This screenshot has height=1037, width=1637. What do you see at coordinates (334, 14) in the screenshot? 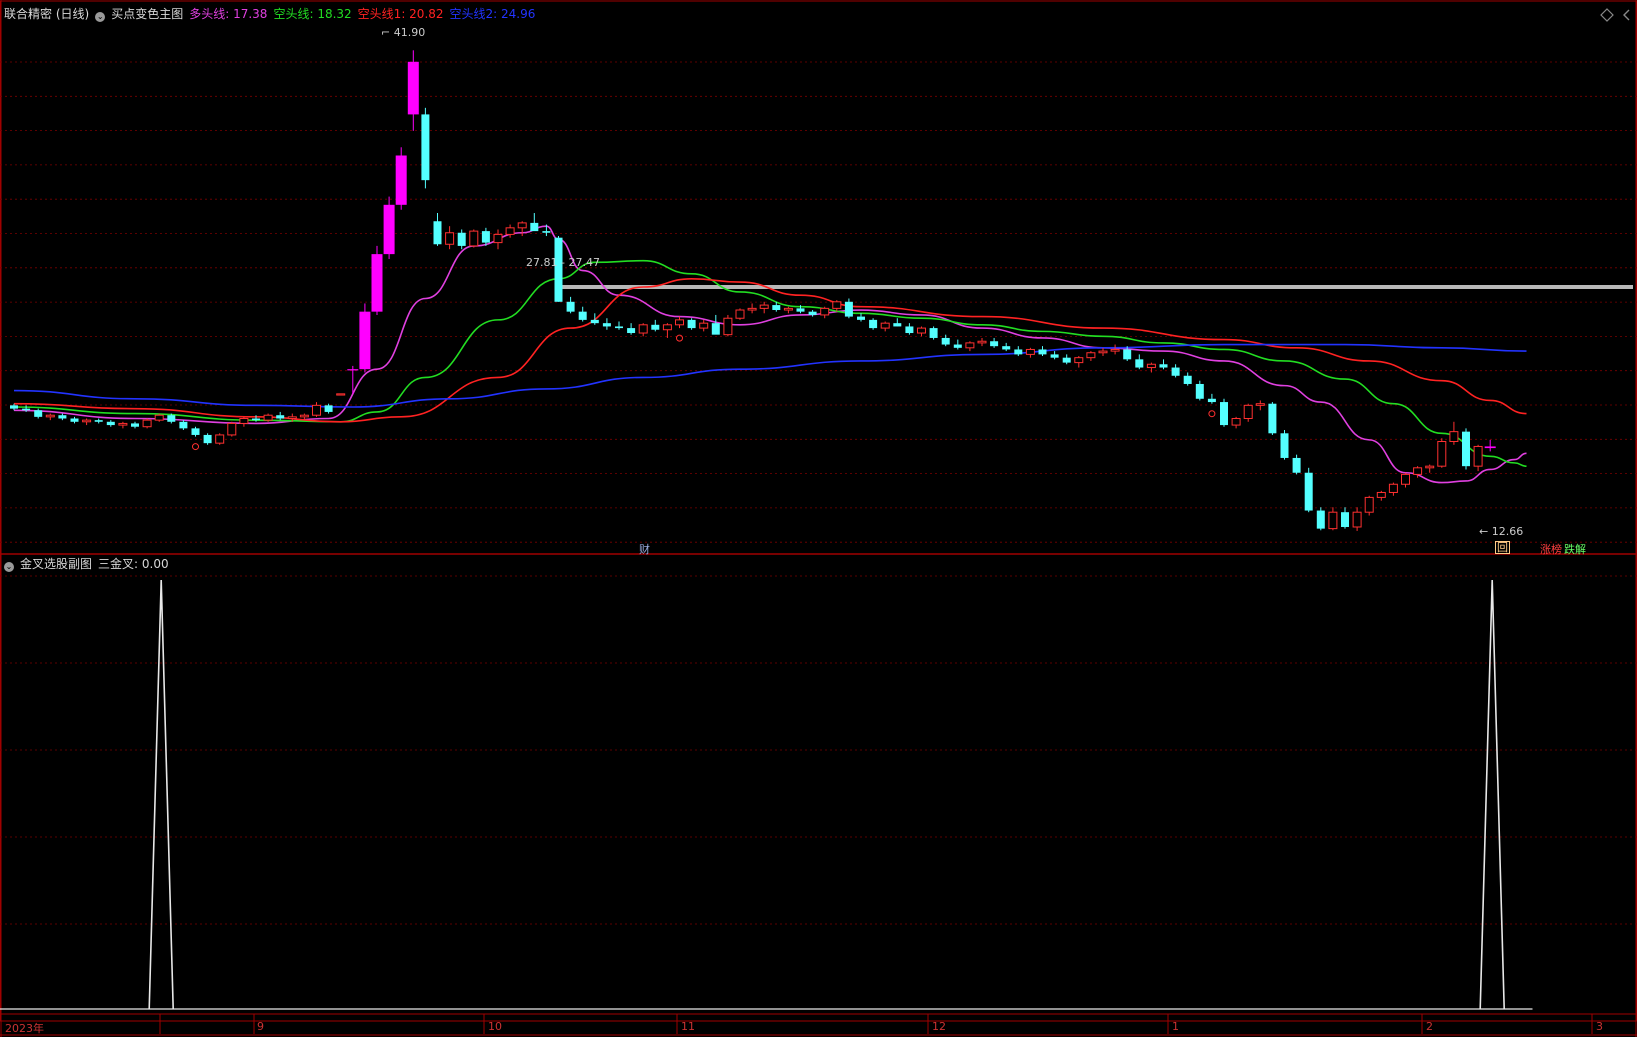
I see `line-bear-value: 18.32` at bounding box center [334, 14].